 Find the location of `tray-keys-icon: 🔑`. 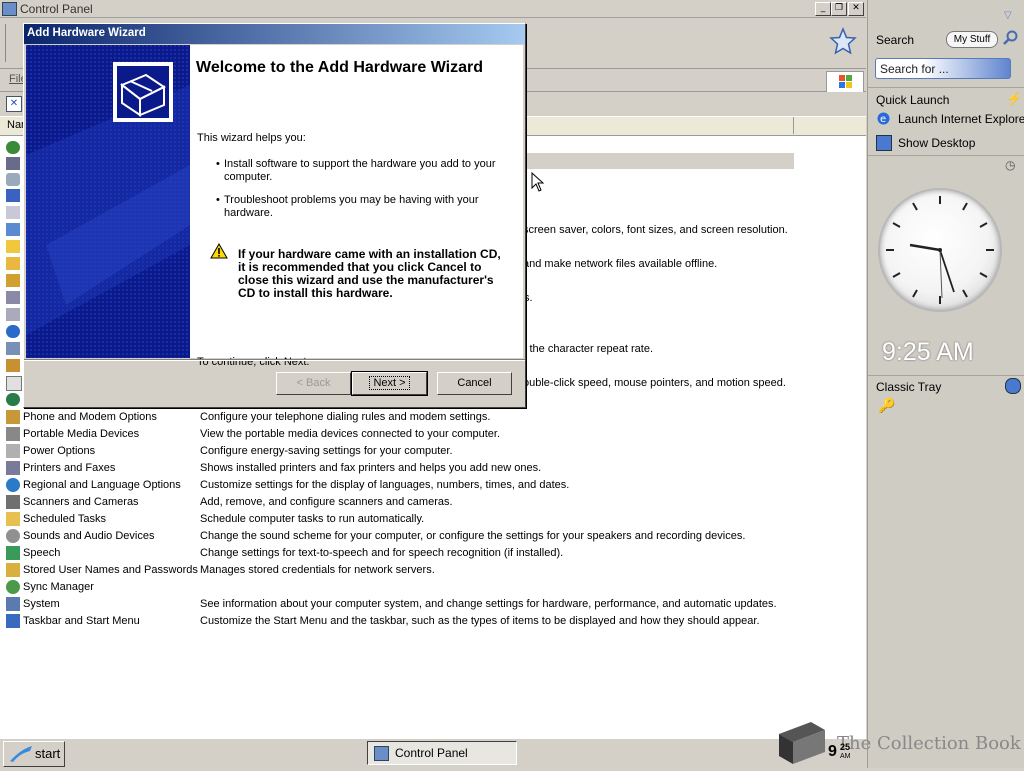

tray-keys-icon: 🔑 is located at coordinates (886, 405).